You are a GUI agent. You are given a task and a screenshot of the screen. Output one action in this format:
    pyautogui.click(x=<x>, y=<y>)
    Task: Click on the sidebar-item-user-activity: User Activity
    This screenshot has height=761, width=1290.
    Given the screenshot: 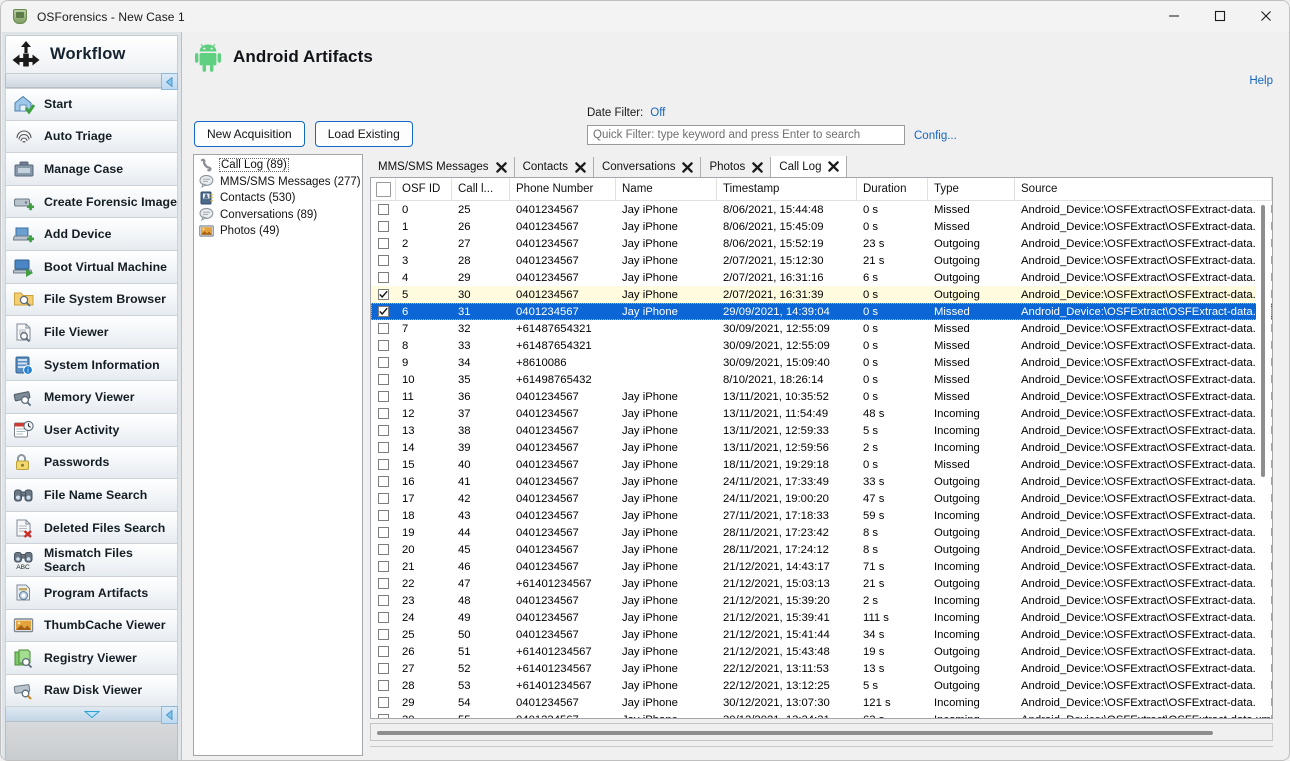 What is the action you would take?
    pyautogui.click(x=91, y=430)
    